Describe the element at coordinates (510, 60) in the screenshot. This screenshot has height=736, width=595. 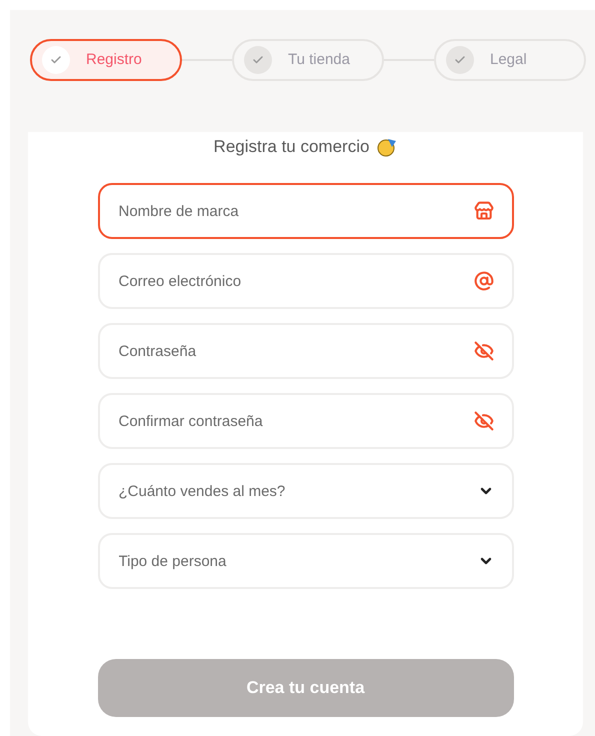
I see `step-tab: Legal` at that location.